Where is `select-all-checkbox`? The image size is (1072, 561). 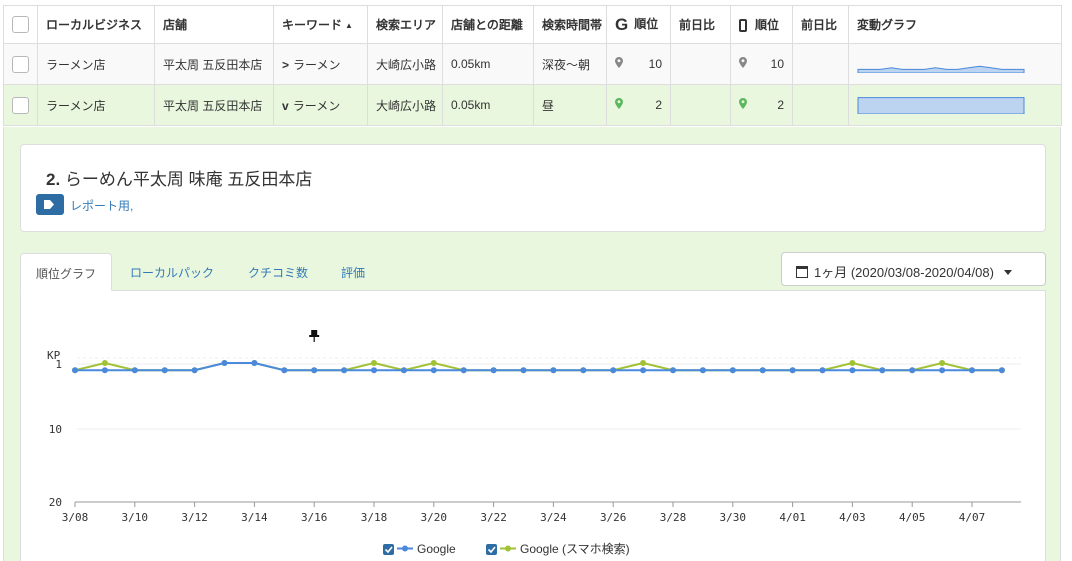
select-all-checkbox is located at coordinates (20, 24).